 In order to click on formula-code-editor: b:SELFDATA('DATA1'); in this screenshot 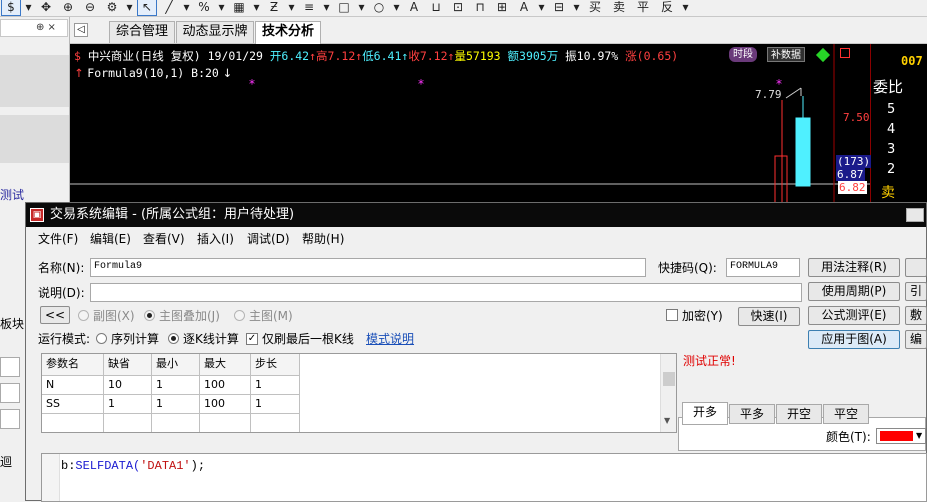, I will do `click(484, 477)`.